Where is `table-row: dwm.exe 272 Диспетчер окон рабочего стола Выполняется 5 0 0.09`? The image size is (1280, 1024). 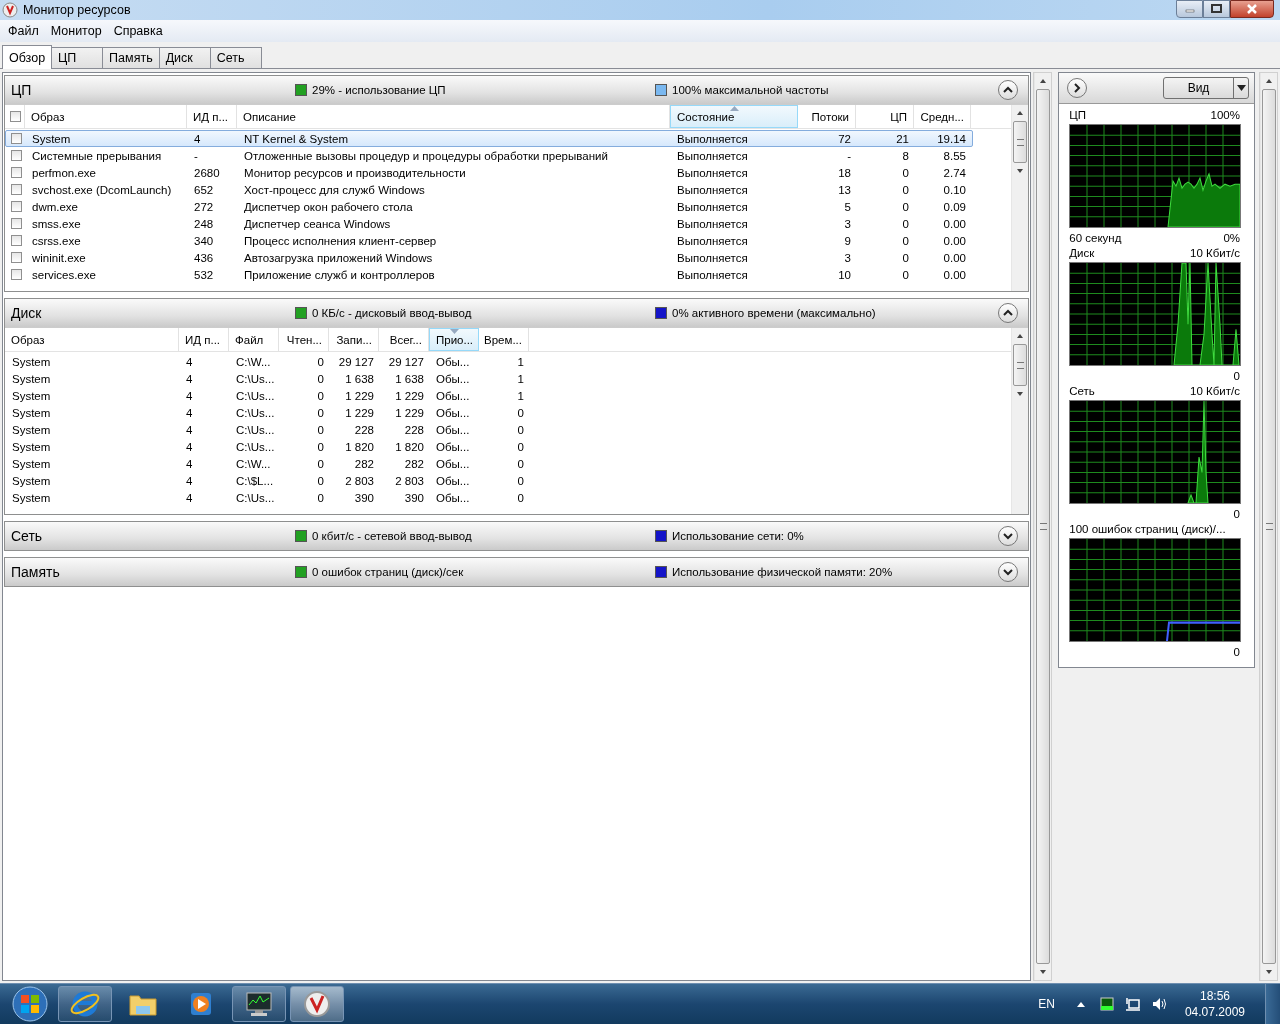
table-row: dwm.exe 272 Диспетчер окон рабочего стола Выполняется 5 0 0.09 is located at coordinates (489, 206).